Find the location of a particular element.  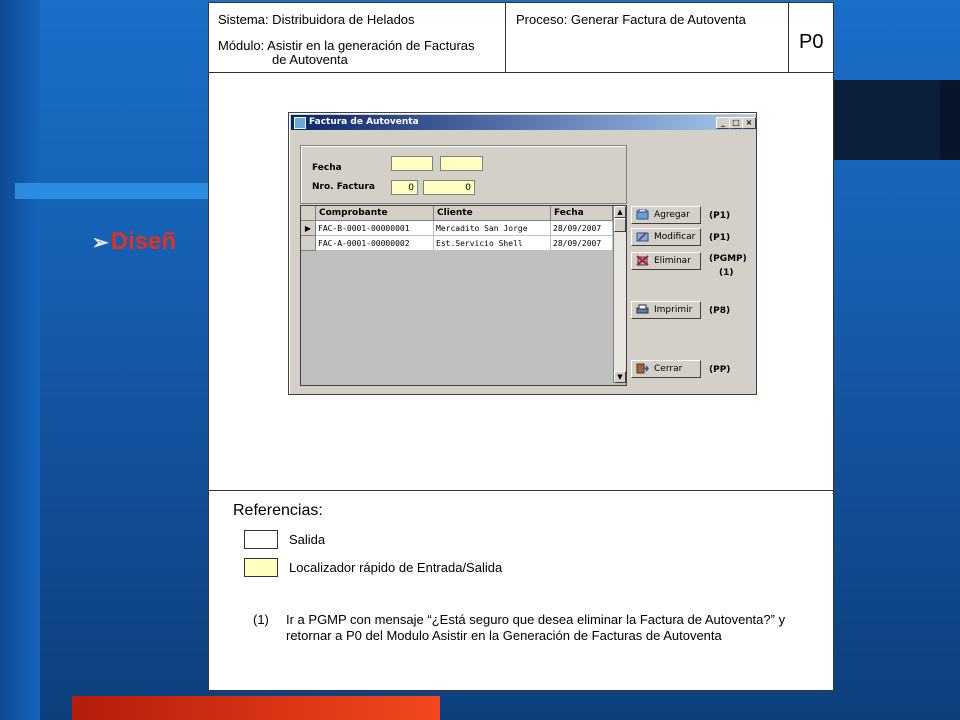

scroll-thumb is located at coordinates (620, 225).